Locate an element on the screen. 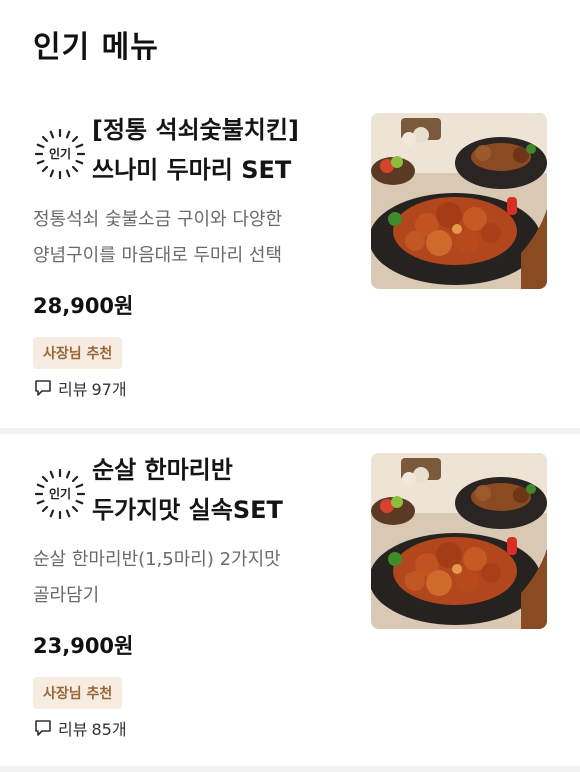 Image resolution: width=580 pixels, height=772 pixels. section-title: 인기 메뉴 is located at coordinates (96, 47).